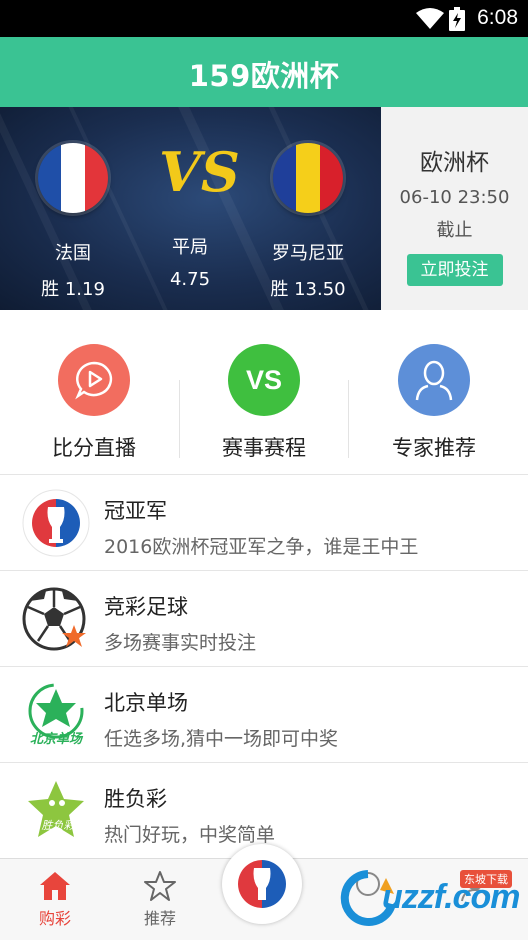  Describe the element at coordinates (190, 261) in the screenshot. I see `draw-option: 平局 4.75` at that location.